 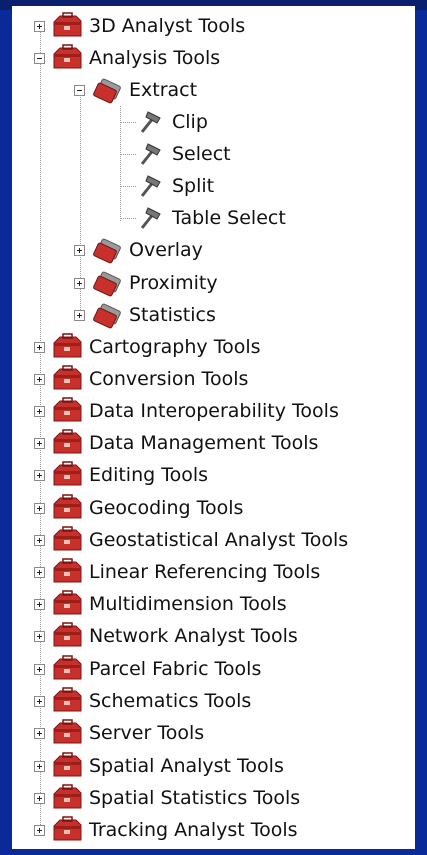 I want to click on tree-item-label: Linear Referencing Tools, so click(x=205, y=572).